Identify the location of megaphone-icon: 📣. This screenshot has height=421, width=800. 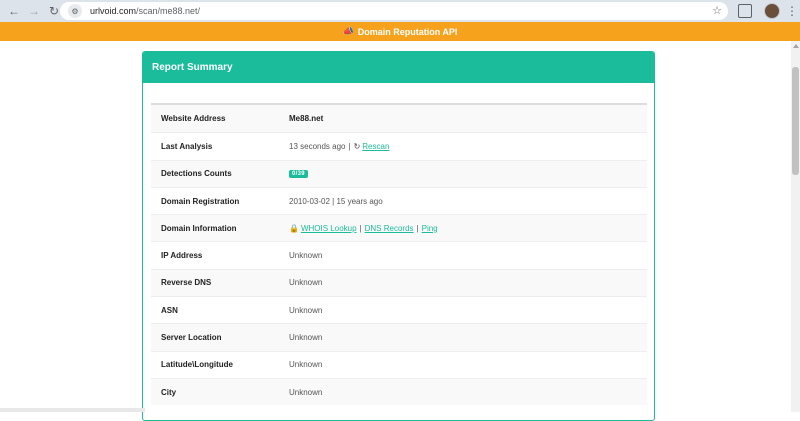
(348, 31).